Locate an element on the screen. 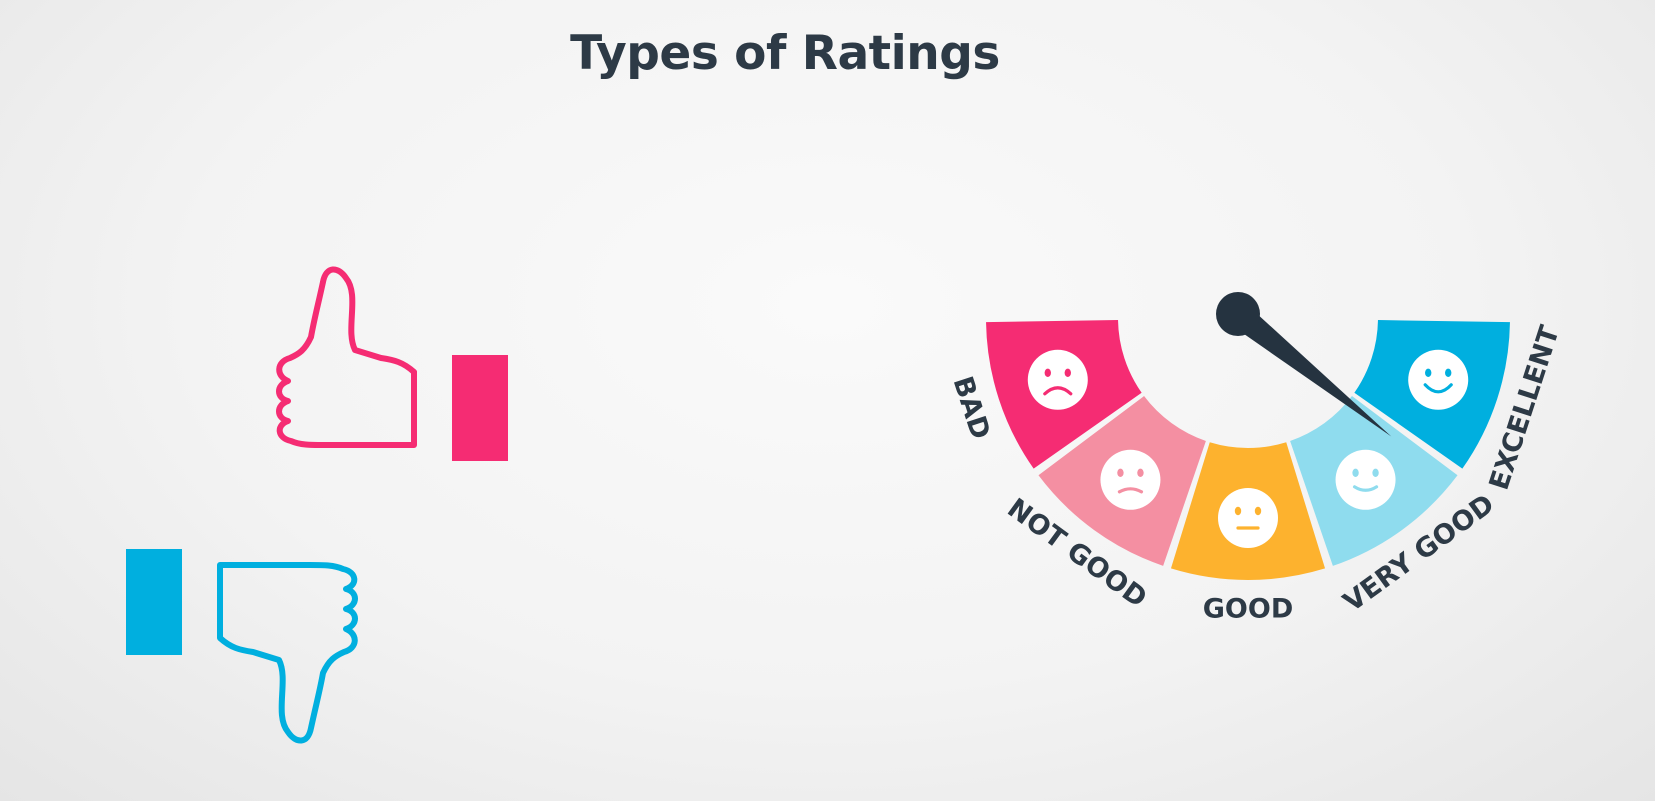  thumbs-down-icon is located at coordinates (240, 645).